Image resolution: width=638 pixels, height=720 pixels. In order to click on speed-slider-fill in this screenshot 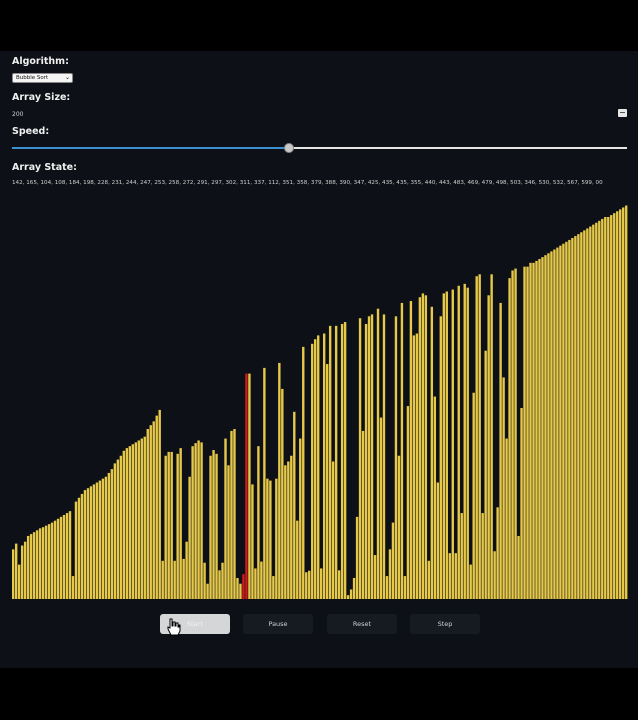, I will do `click(150, 148)`.